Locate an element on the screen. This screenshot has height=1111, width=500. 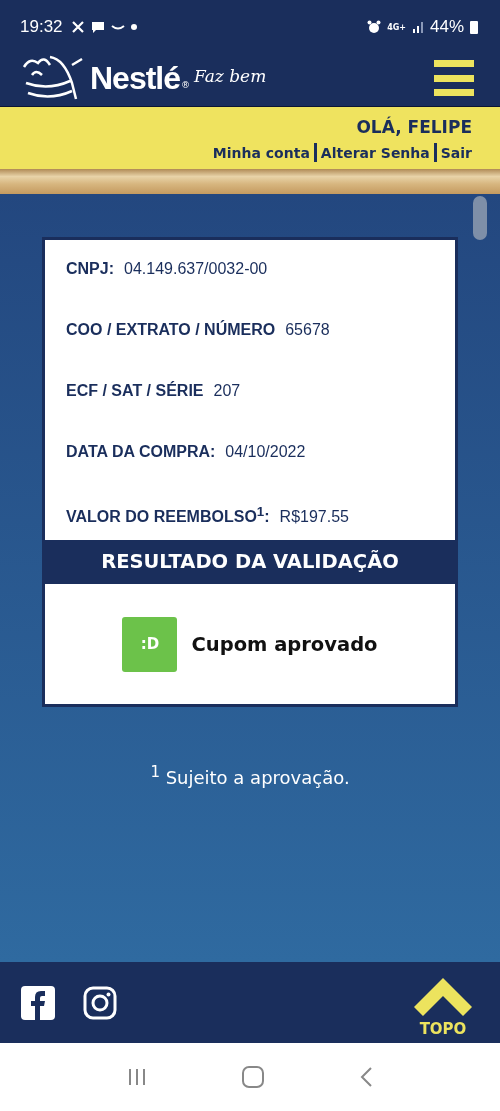
field-value: R$197.55 is located at coordinates (314, 517).